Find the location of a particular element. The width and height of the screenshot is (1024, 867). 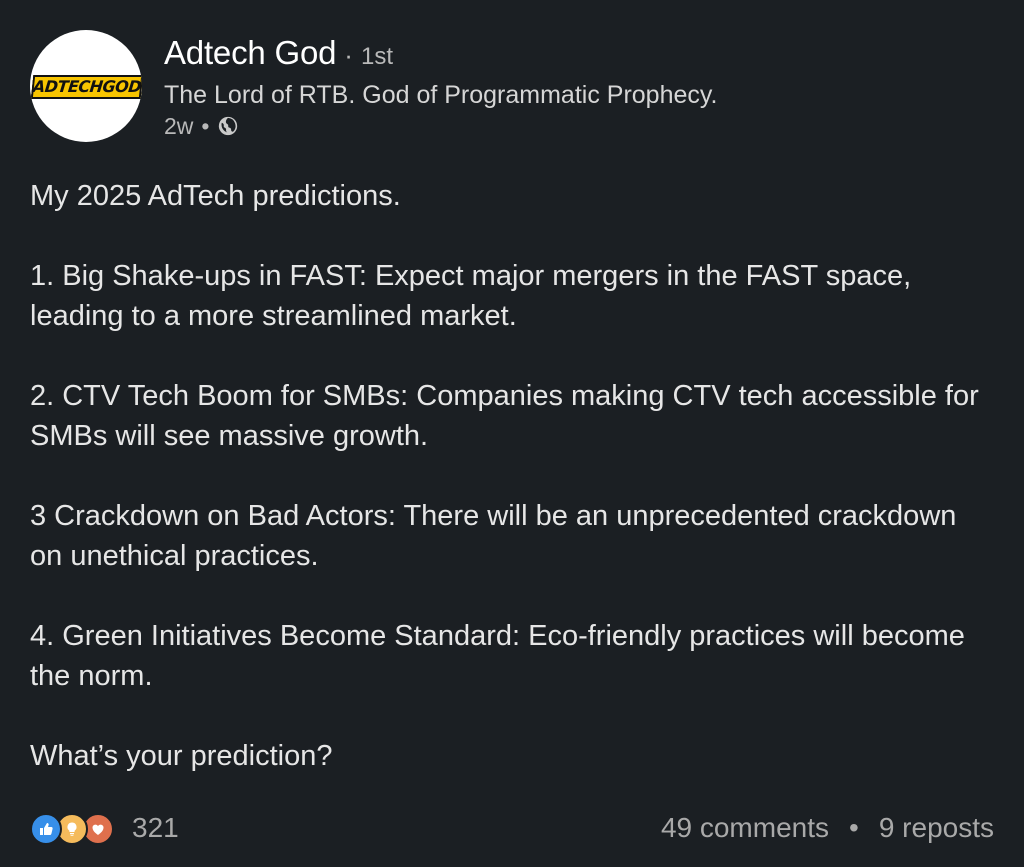

engagement-stats: 49 comments • 9 reposts is located at coordinates (827, 828).